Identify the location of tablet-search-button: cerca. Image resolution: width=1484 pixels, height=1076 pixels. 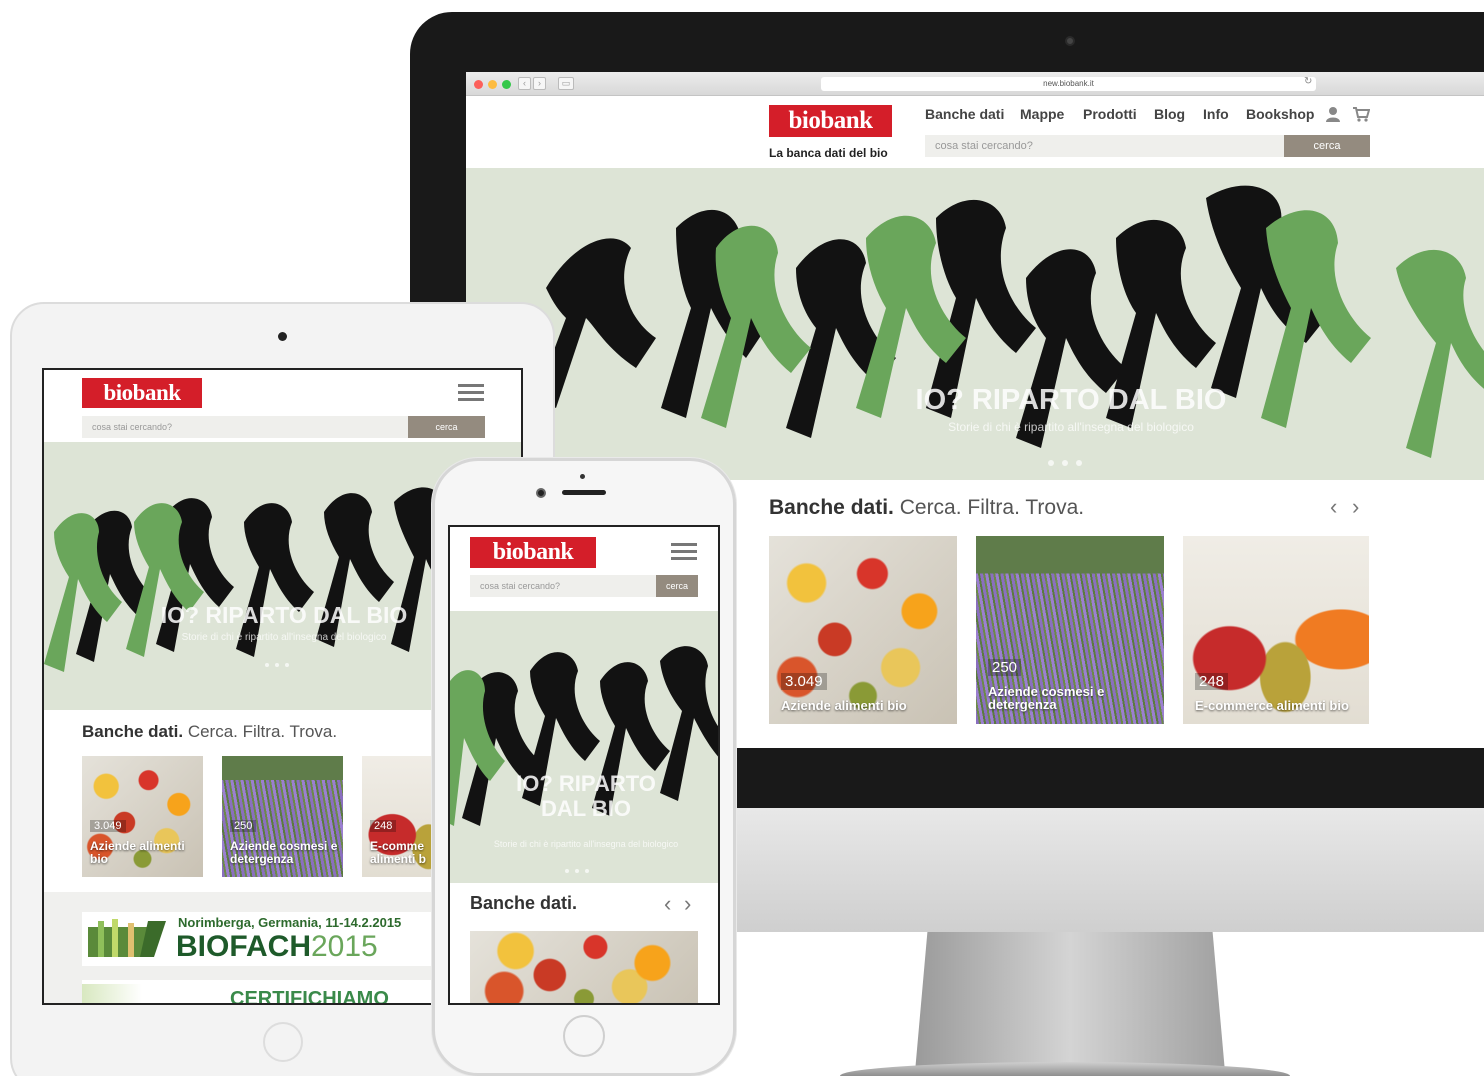
(446, 427).